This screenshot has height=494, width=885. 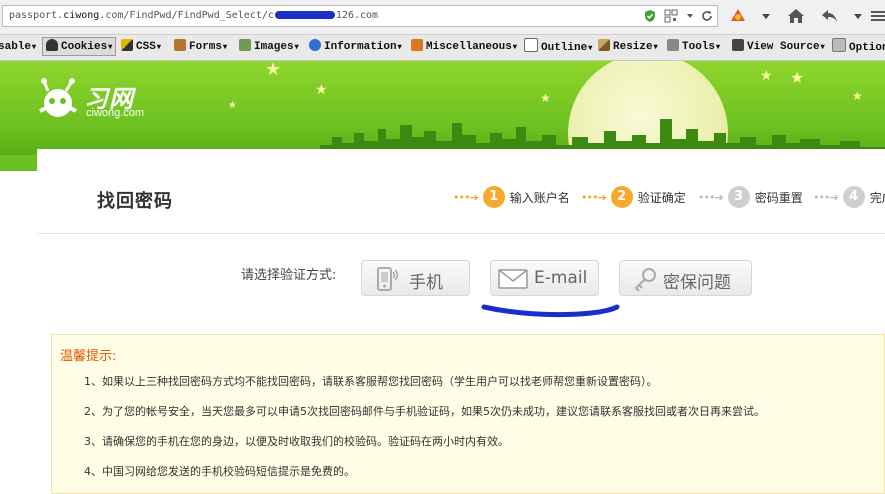 I want to click on tips-title: 温馨提示:, so click(x=88, y=356).